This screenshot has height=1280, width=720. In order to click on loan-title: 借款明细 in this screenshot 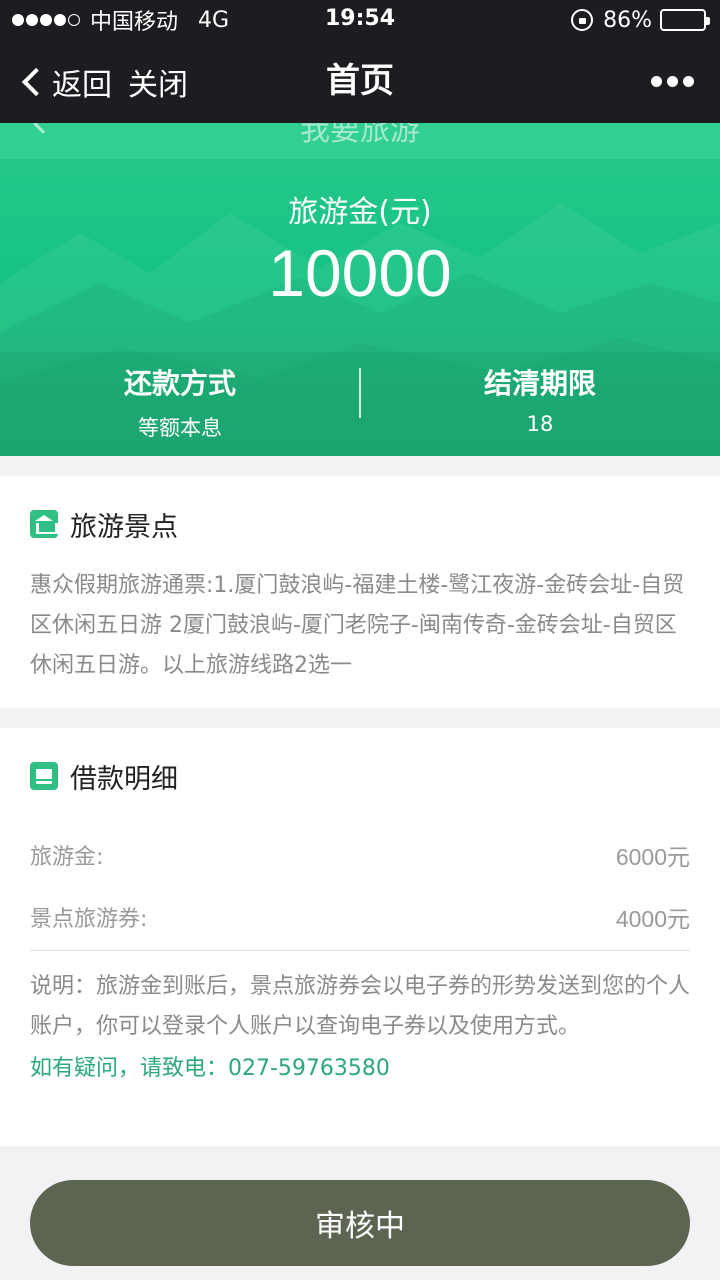, I will do `click(124, 779)`.